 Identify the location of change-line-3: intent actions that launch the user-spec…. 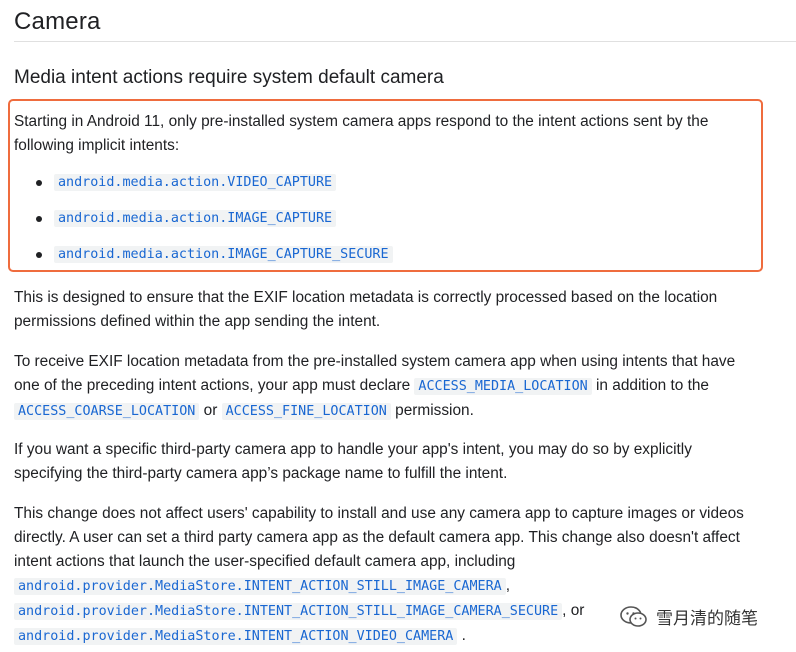
(265, 561).